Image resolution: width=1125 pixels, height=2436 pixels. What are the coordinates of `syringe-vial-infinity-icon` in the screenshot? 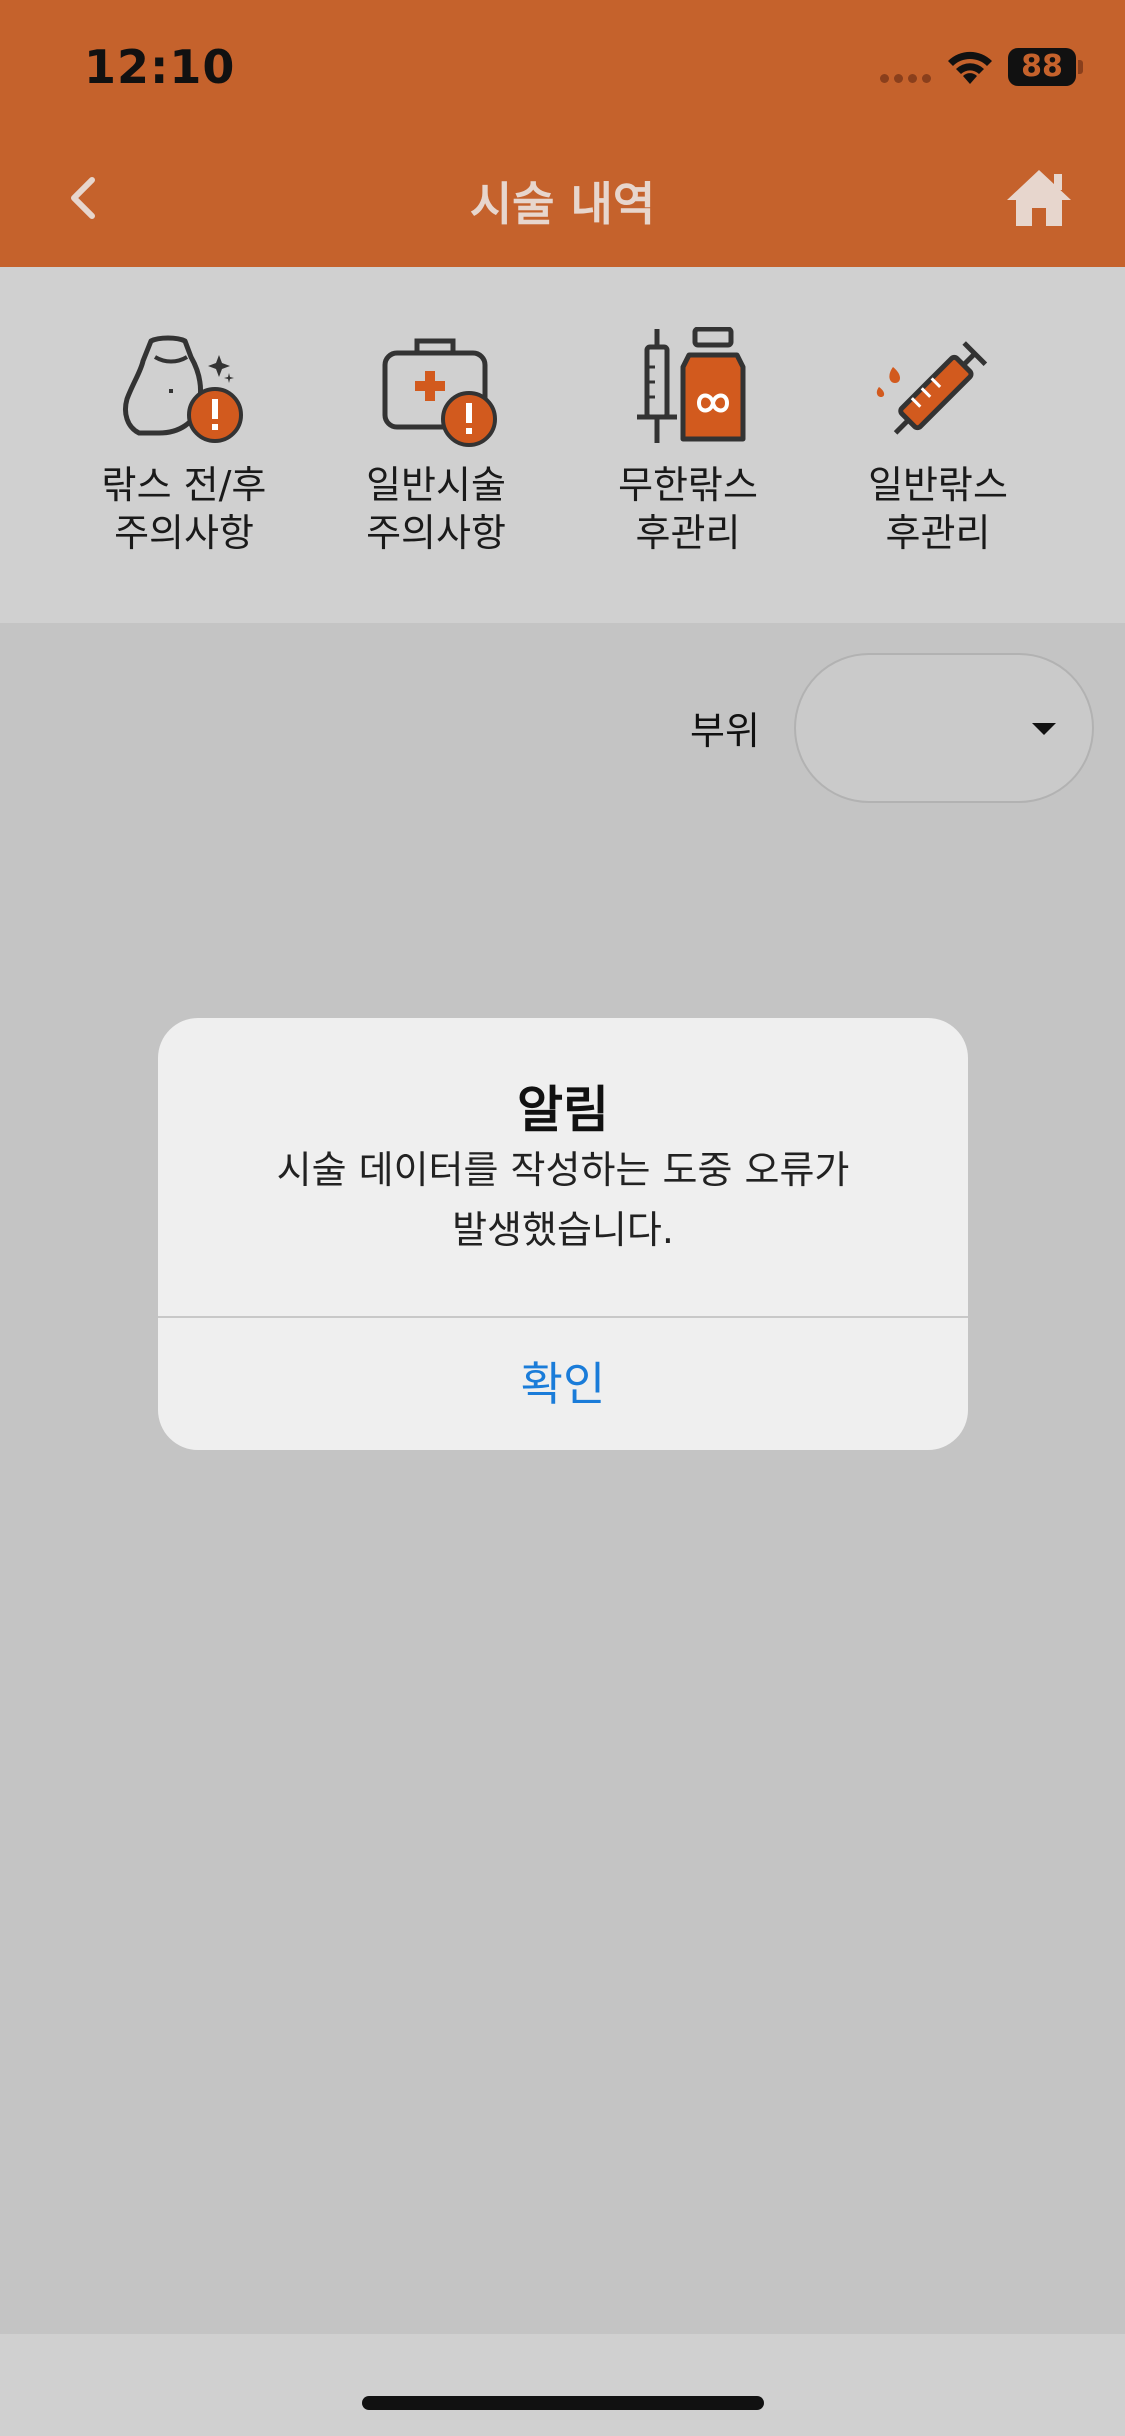 It's located at (691, 385).